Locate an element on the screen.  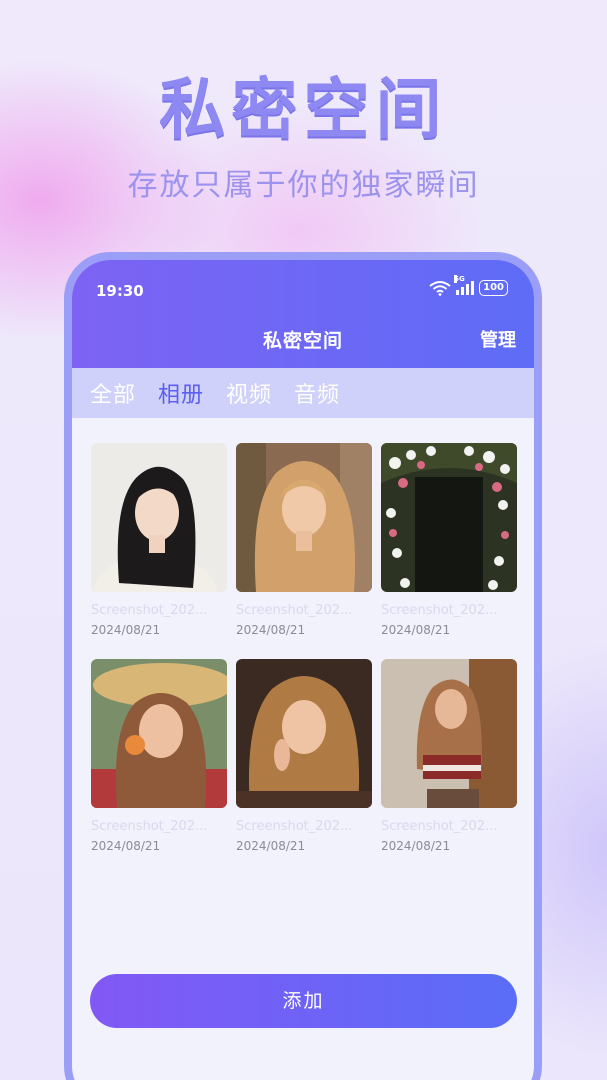
manage-button: 管理 is located at coordinates (498, 339).